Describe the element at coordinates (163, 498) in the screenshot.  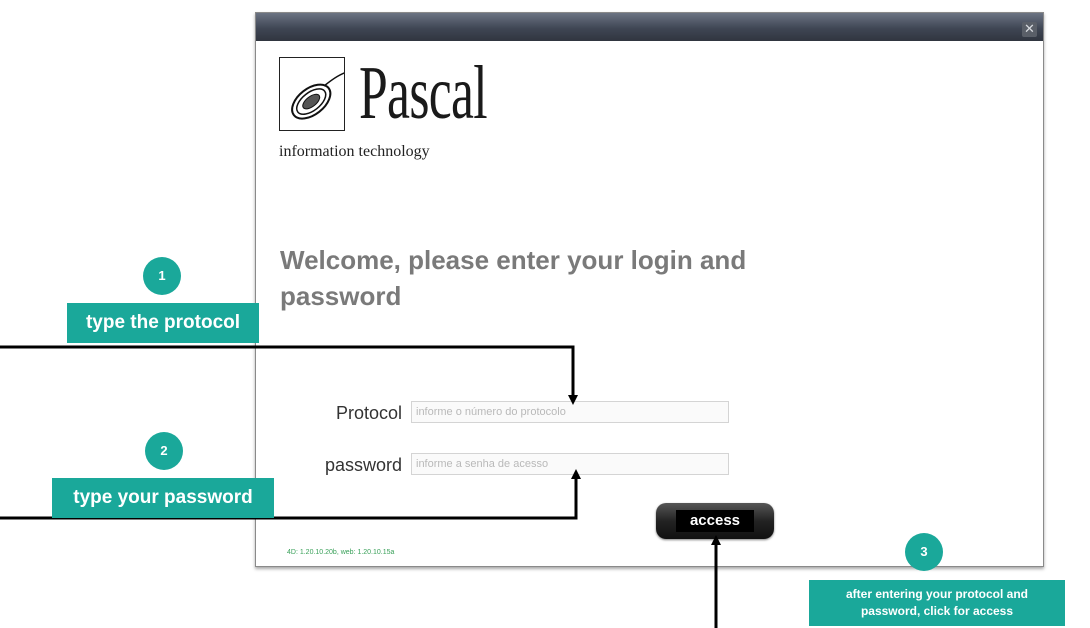
I see `step-callout-2: type your password` at that location.